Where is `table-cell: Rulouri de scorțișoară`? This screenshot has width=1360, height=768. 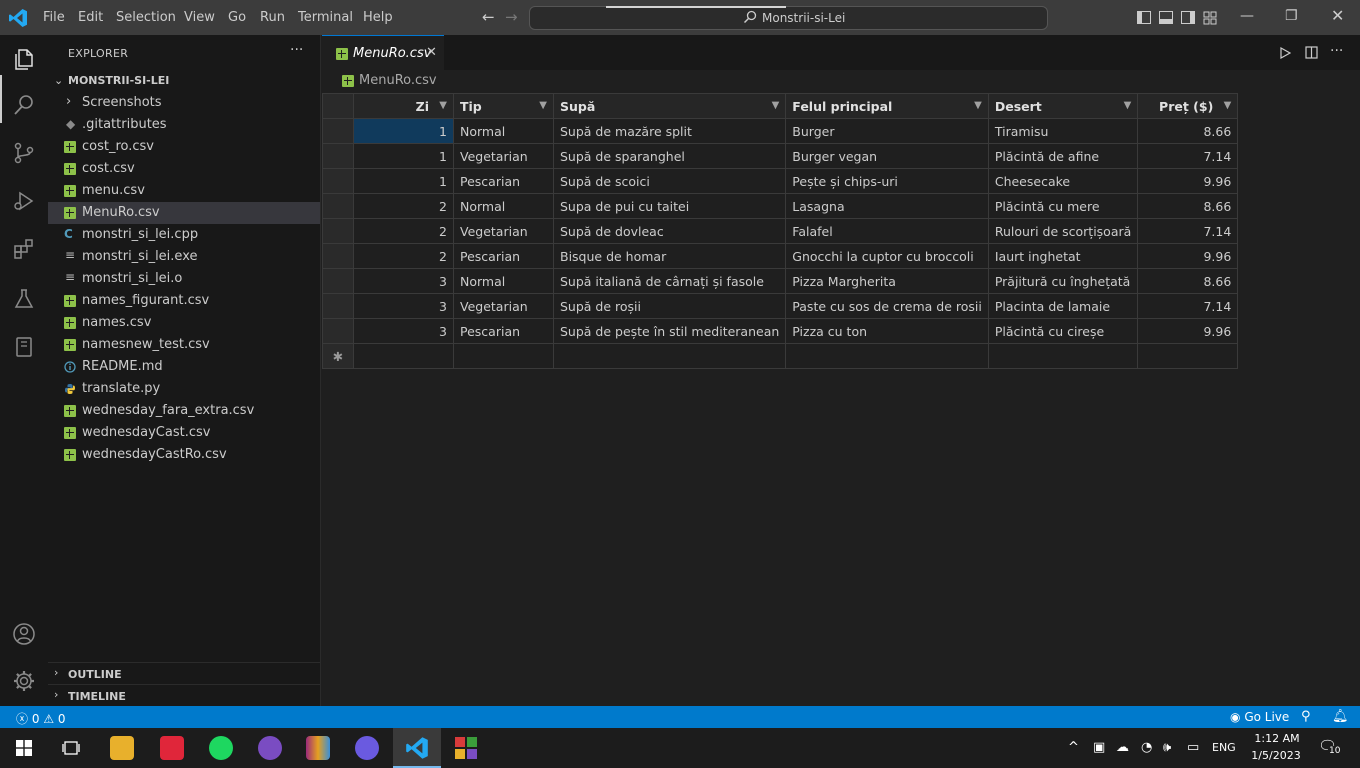
table-cell: Rulouri de scorțișoară is located at coordinates (1063, 231).